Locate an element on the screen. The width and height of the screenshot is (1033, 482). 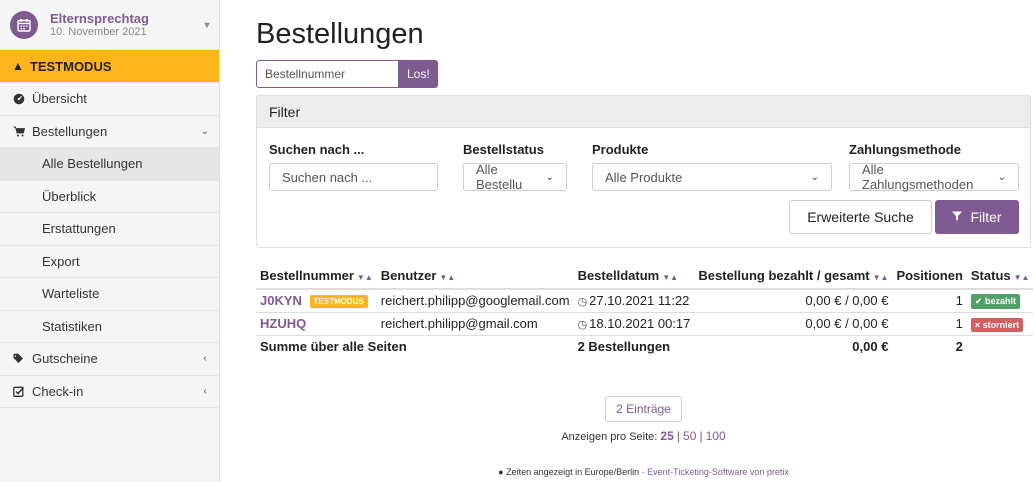
sidebar-subitem-overview: Überblick is located at coordinates (109, 197).